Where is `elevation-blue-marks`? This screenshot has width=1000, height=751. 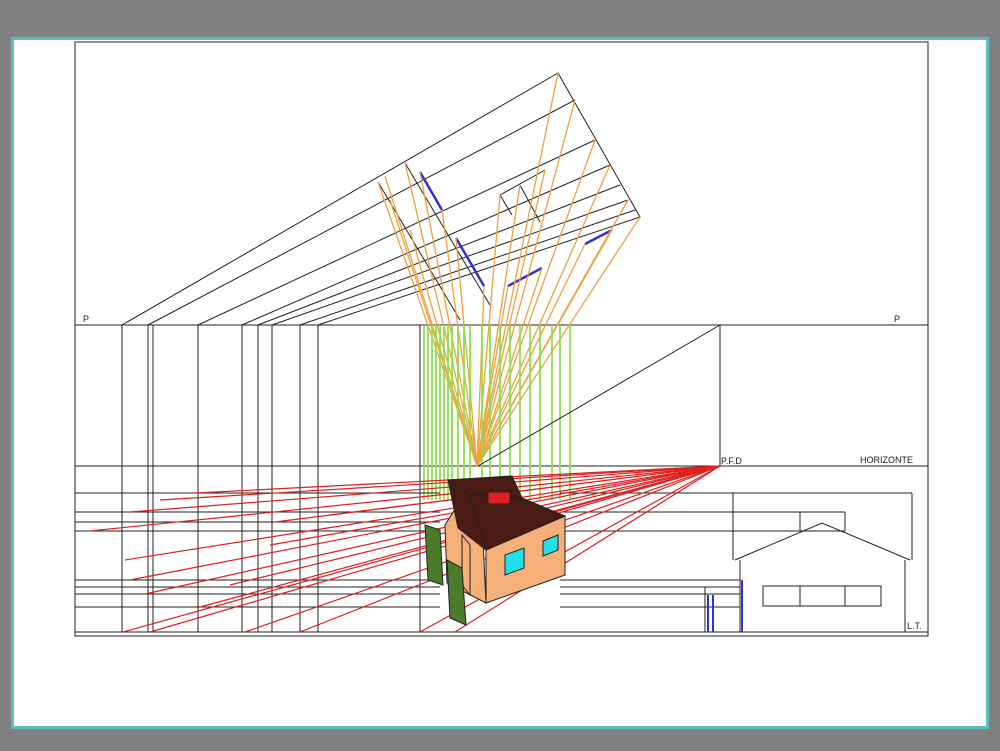
elevation-blue-marks is located at coordinates (725, 606).